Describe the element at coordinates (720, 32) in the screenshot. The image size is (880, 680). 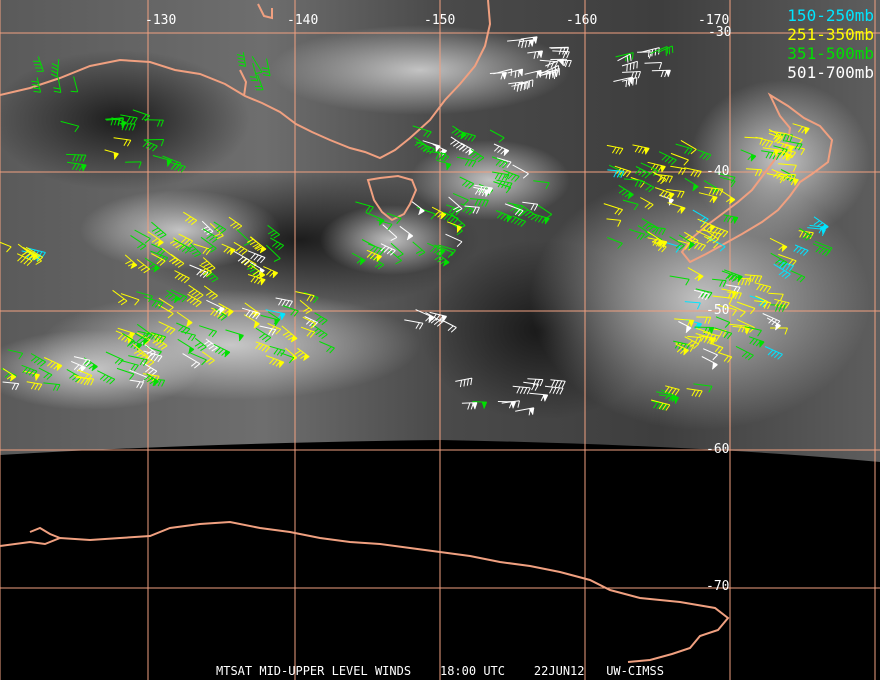
I see `latitude-label-30: -30` at that location.